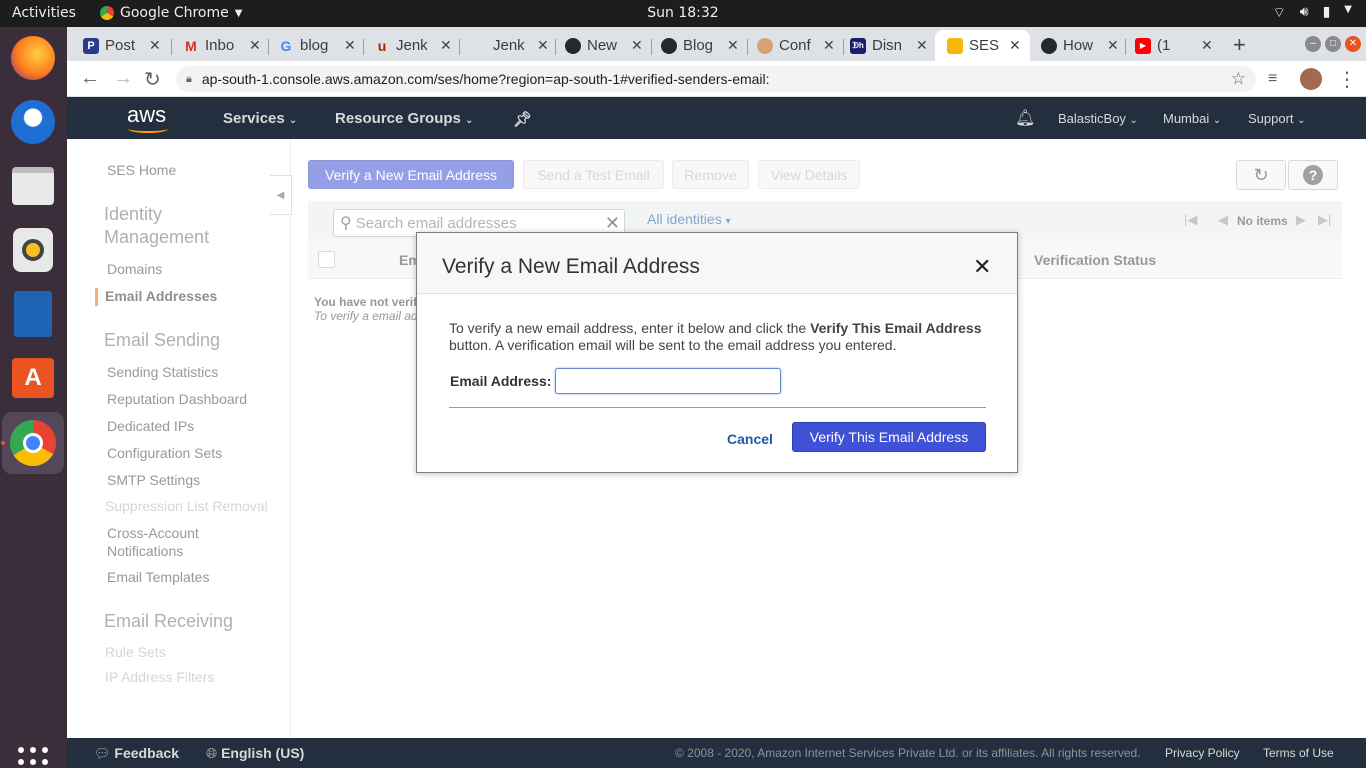  I want to click on resource-groups-menu: Resource Groups ⌄, so click(404, 118).